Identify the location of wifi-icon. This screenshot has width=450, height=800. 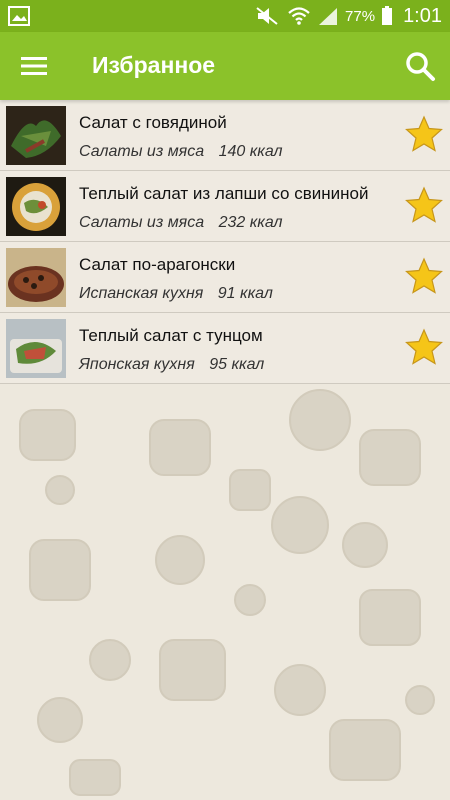
(299, 16).